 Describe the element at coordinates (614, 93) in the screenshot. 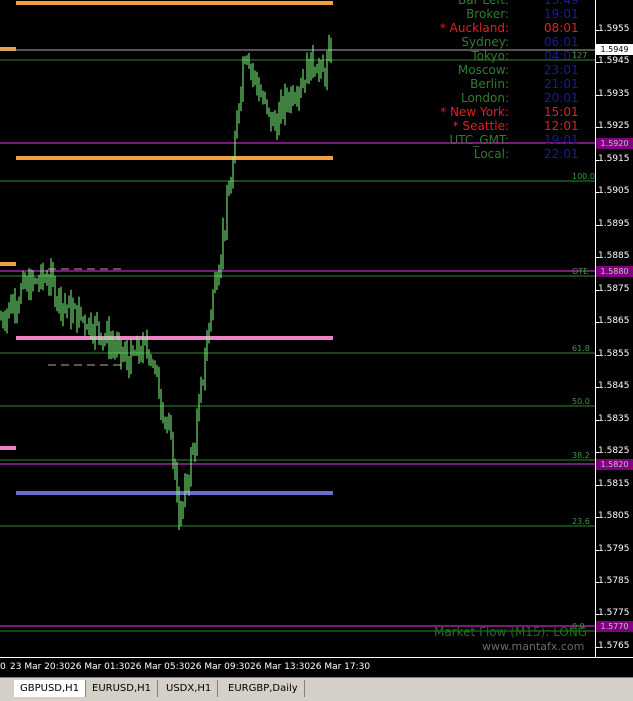

I see `price-tick-label: 1.5935` at that location.